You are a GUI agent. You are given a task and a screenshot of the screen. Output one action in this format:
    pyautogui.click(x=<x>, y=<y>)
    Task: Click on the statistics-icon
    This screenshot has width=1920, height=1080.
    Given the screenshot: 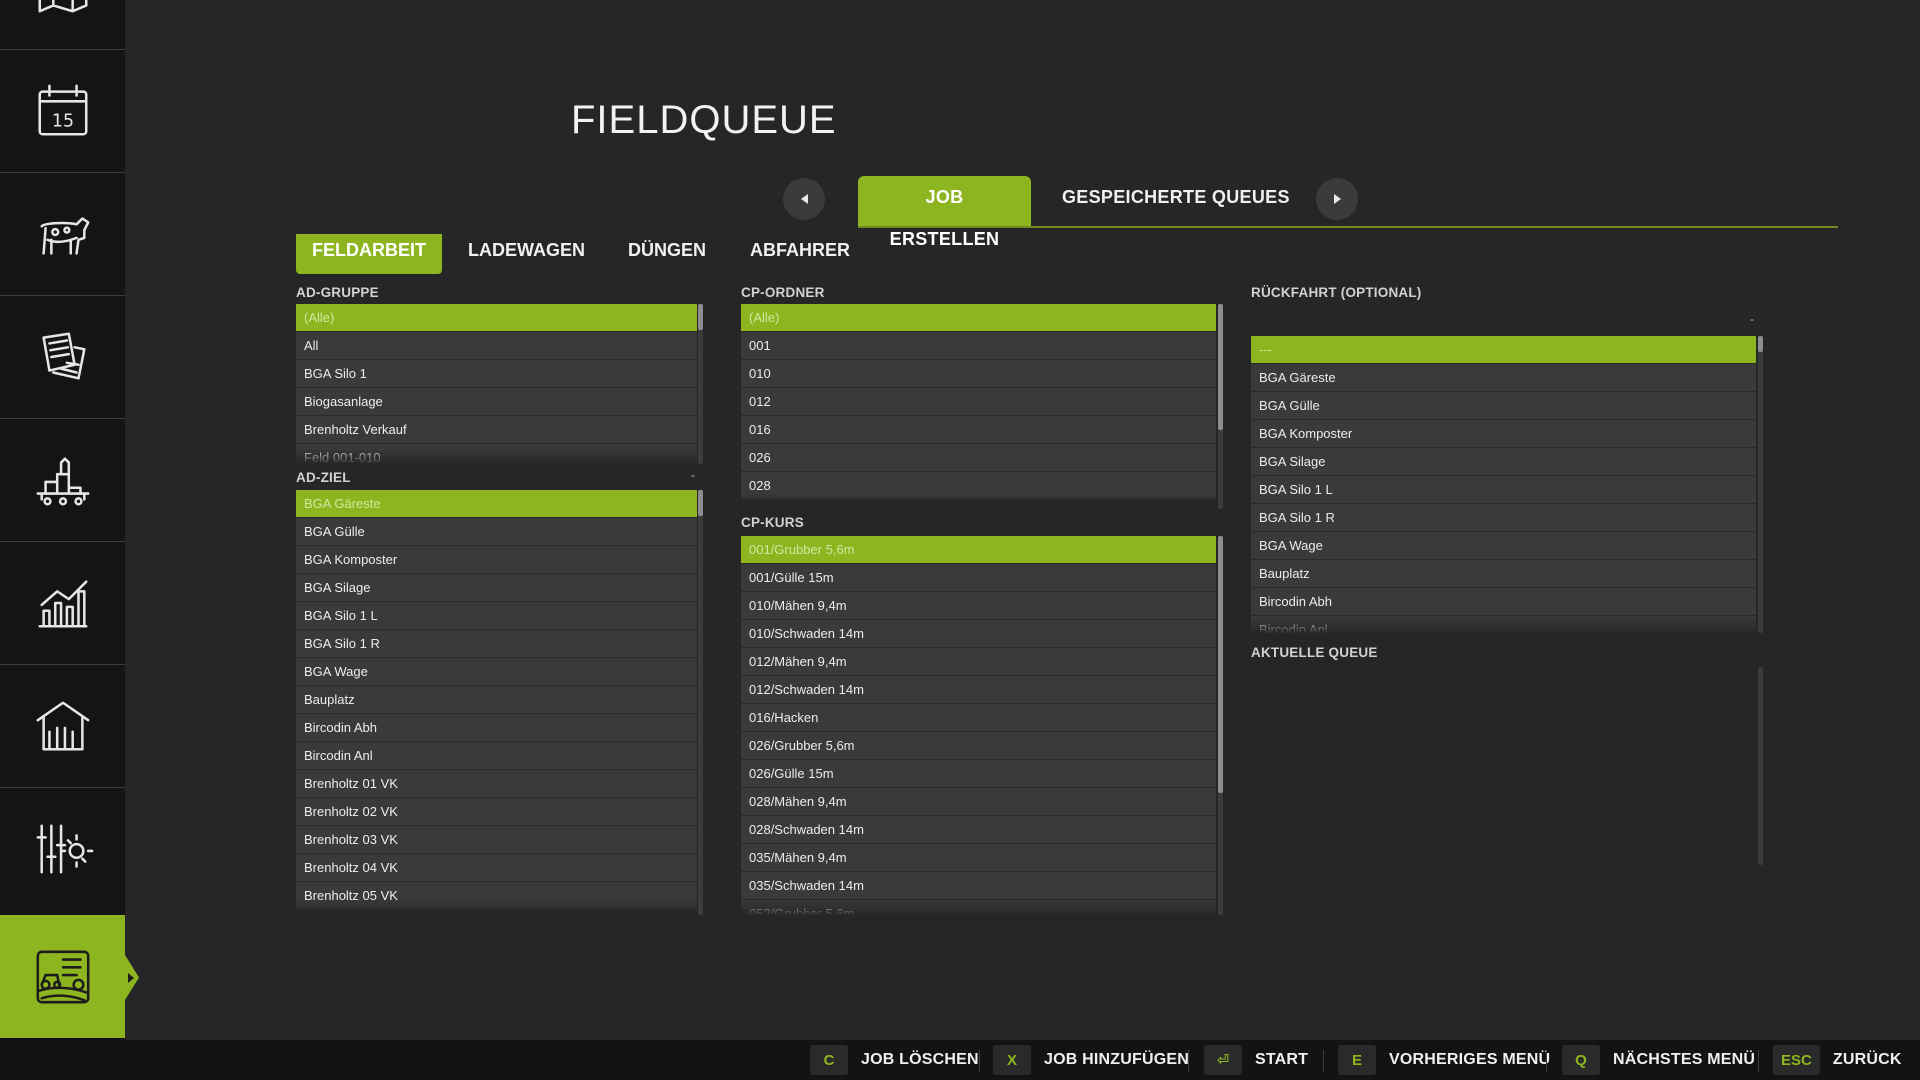 What is the action you would take?
    pyautogui.click(x=62, y=604)
    